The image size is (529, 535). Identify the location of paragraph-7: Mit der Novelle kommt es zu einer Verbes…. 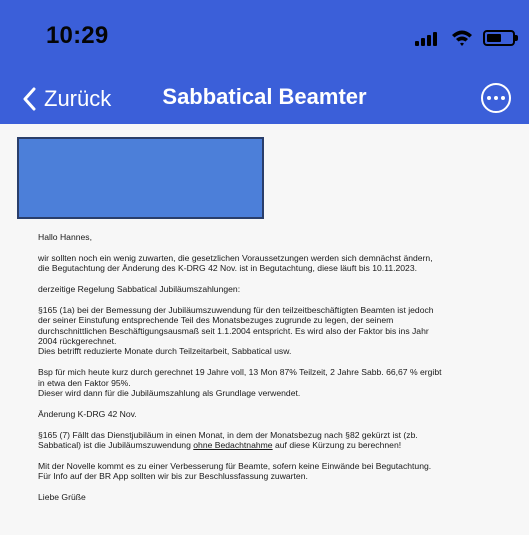
(235, 471).